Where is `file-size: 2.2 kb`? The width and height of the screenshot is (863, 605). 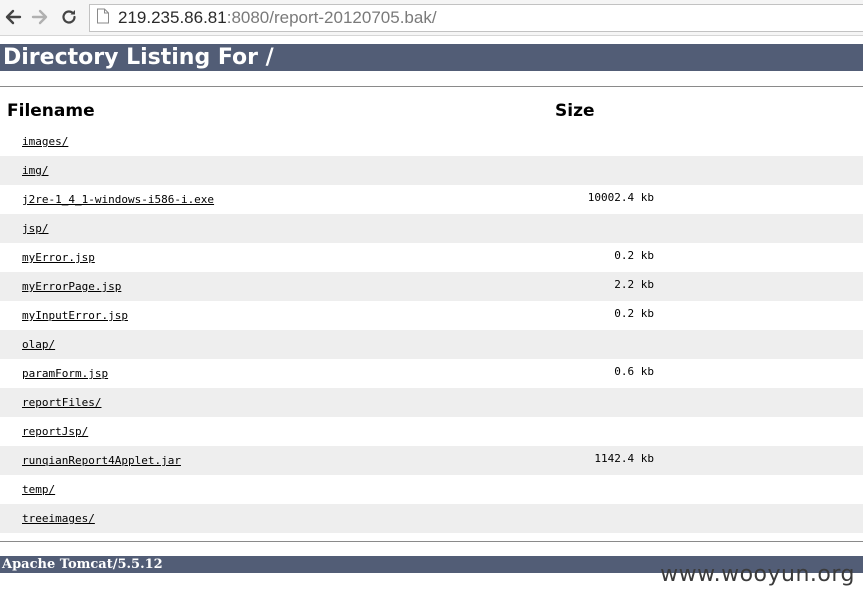
file-size: 2.2 kb is located at coordinates (634, 284).